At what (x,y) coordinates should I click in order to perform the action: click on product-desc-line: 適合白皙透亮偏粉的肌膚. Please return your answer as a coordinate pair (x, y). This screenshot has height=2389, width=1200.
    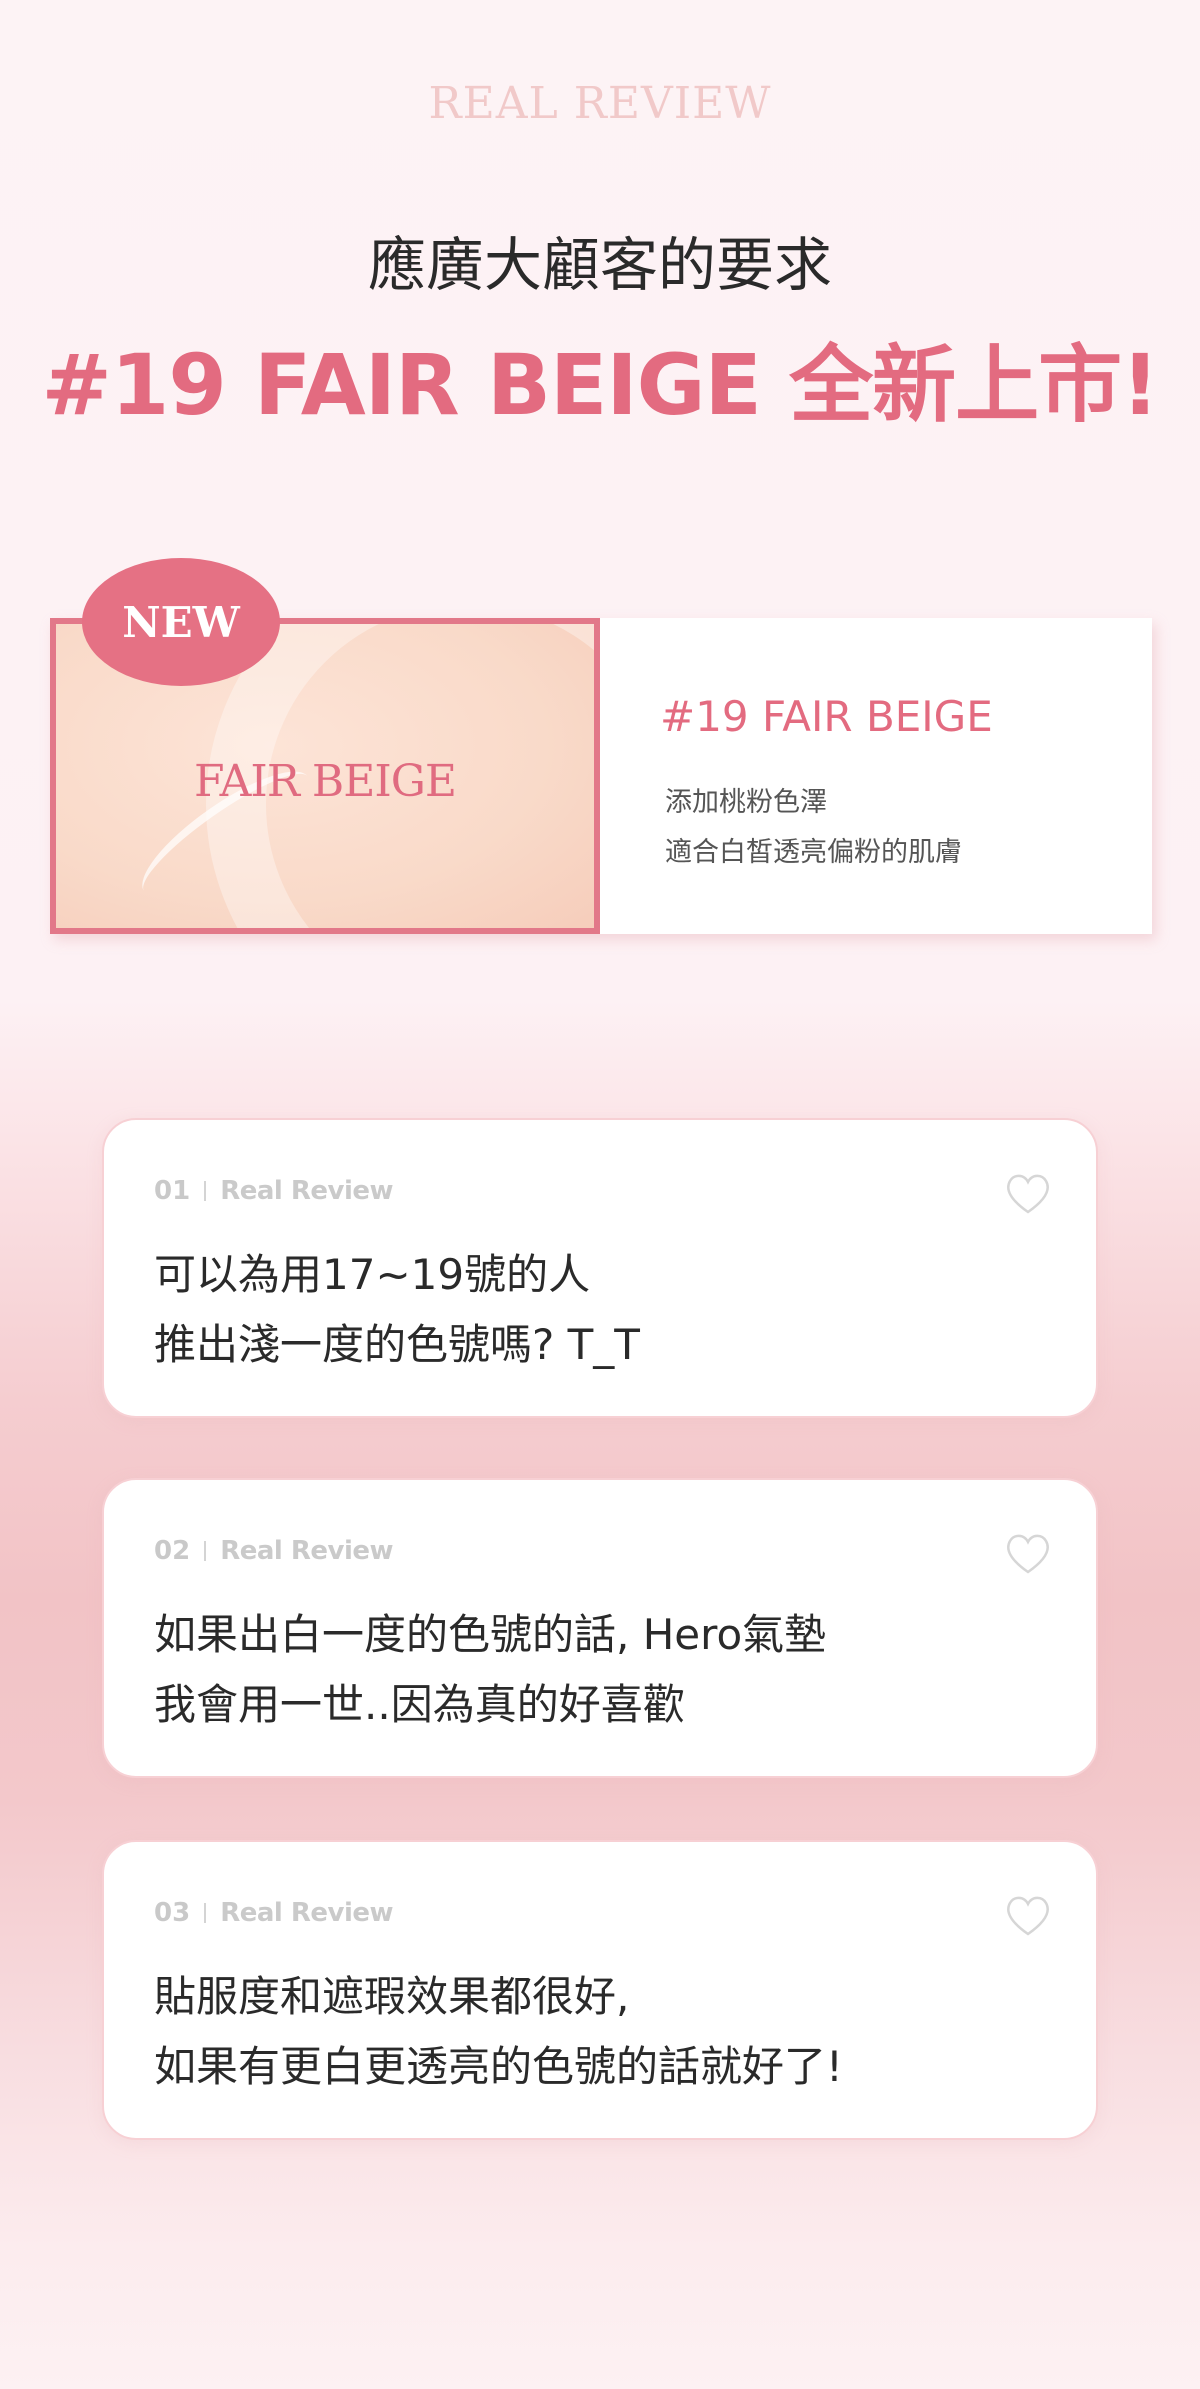
    Looking at the image, I should click on (813, 852).